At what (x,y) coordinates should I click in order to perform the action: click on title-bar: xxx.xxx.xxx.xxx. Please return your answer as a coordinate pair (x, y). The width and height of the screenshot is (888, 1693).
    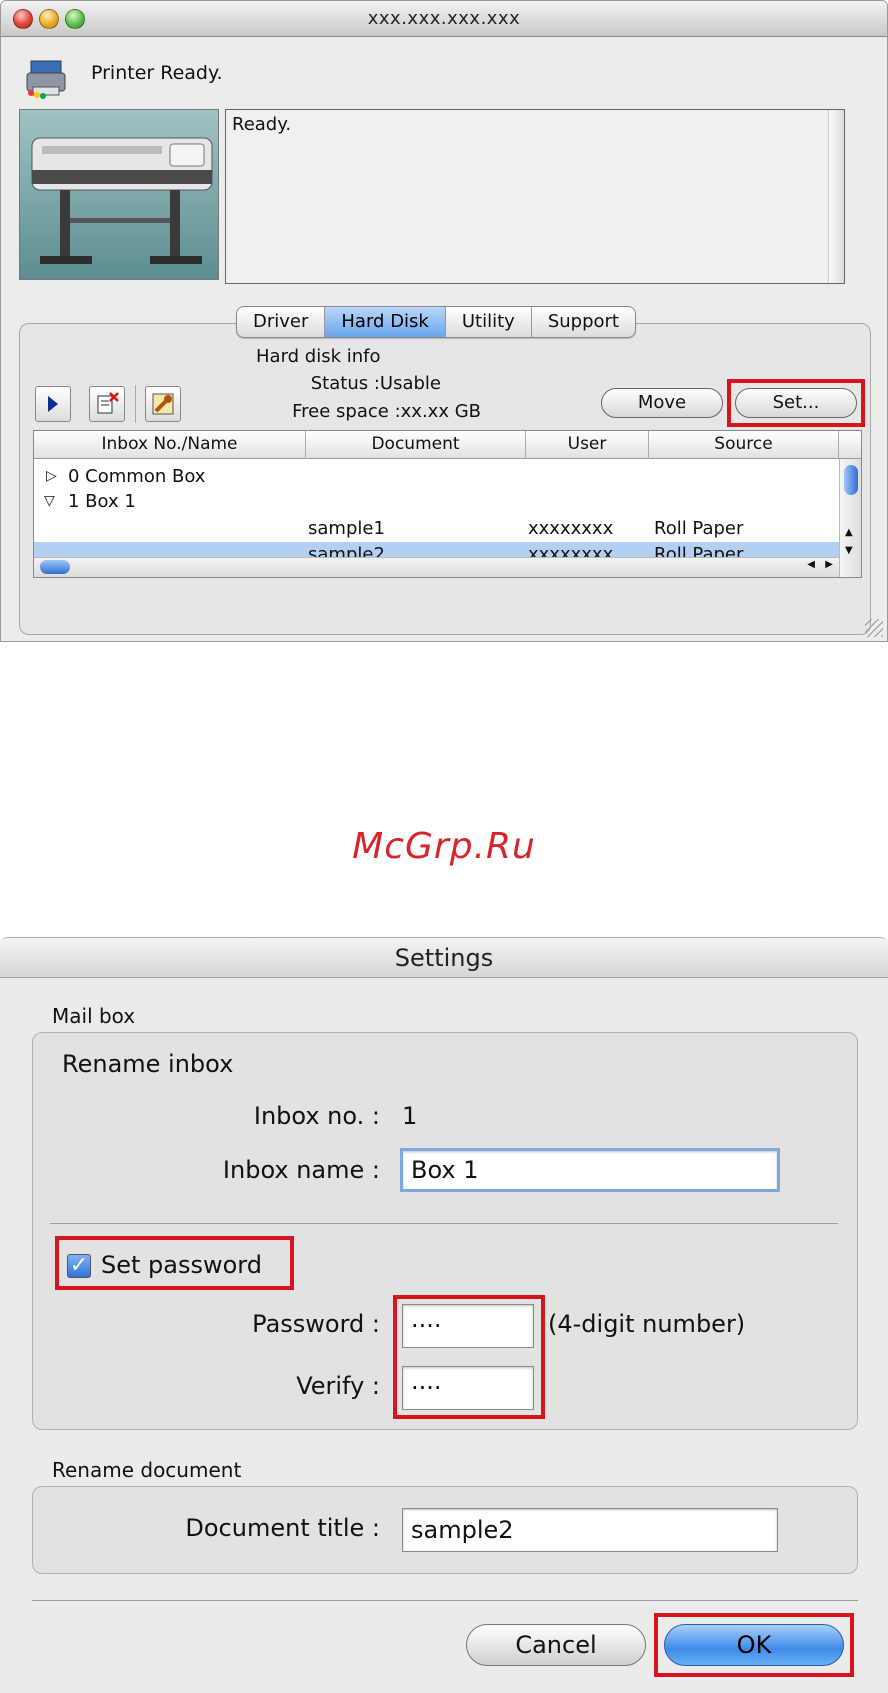
    Looking at the image, I should click on (444, 19).